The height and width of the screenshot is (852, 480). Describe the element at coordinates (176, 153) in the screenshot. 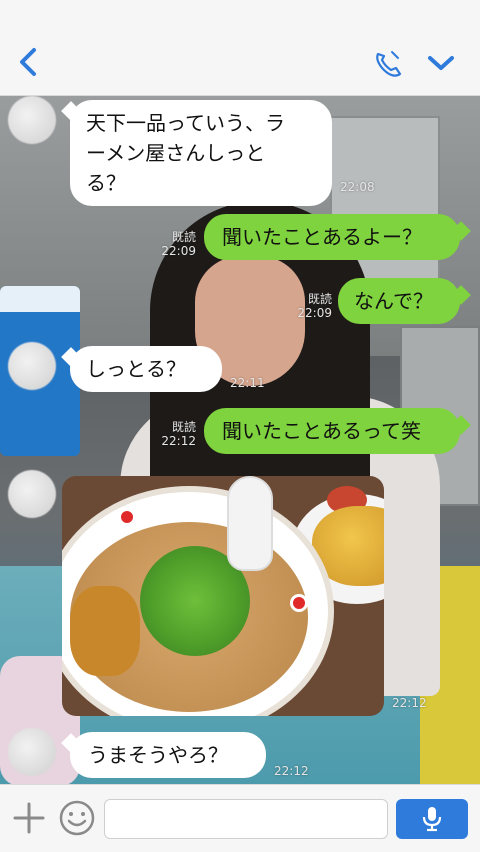

I see `message-text-line: ーメン屋さんしっと` at that location.